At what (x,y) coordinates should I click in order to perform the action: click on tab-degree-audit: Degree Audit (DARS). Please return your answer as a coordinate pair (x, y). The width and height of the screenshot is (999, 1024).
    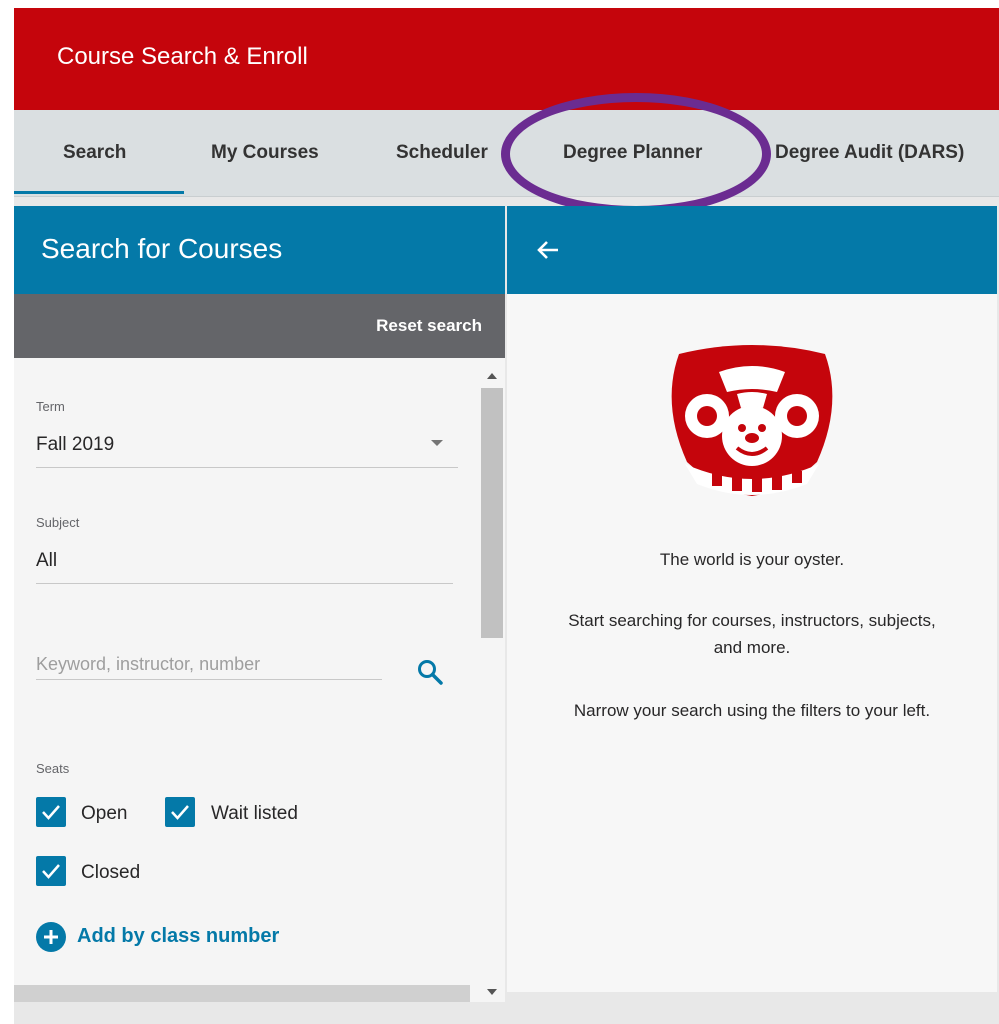
    Looking at the image, I should click on (869, 153).